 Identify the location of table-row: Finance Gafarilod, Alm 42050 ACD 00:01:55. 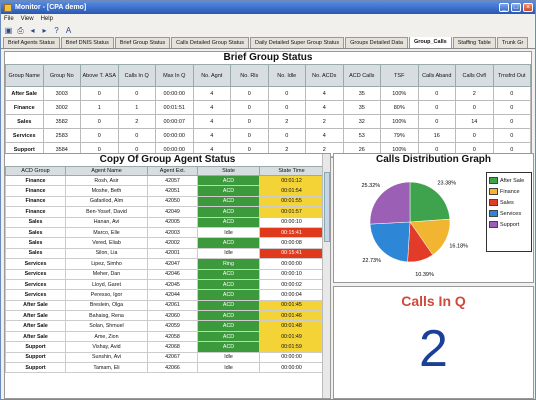
(164, 201).